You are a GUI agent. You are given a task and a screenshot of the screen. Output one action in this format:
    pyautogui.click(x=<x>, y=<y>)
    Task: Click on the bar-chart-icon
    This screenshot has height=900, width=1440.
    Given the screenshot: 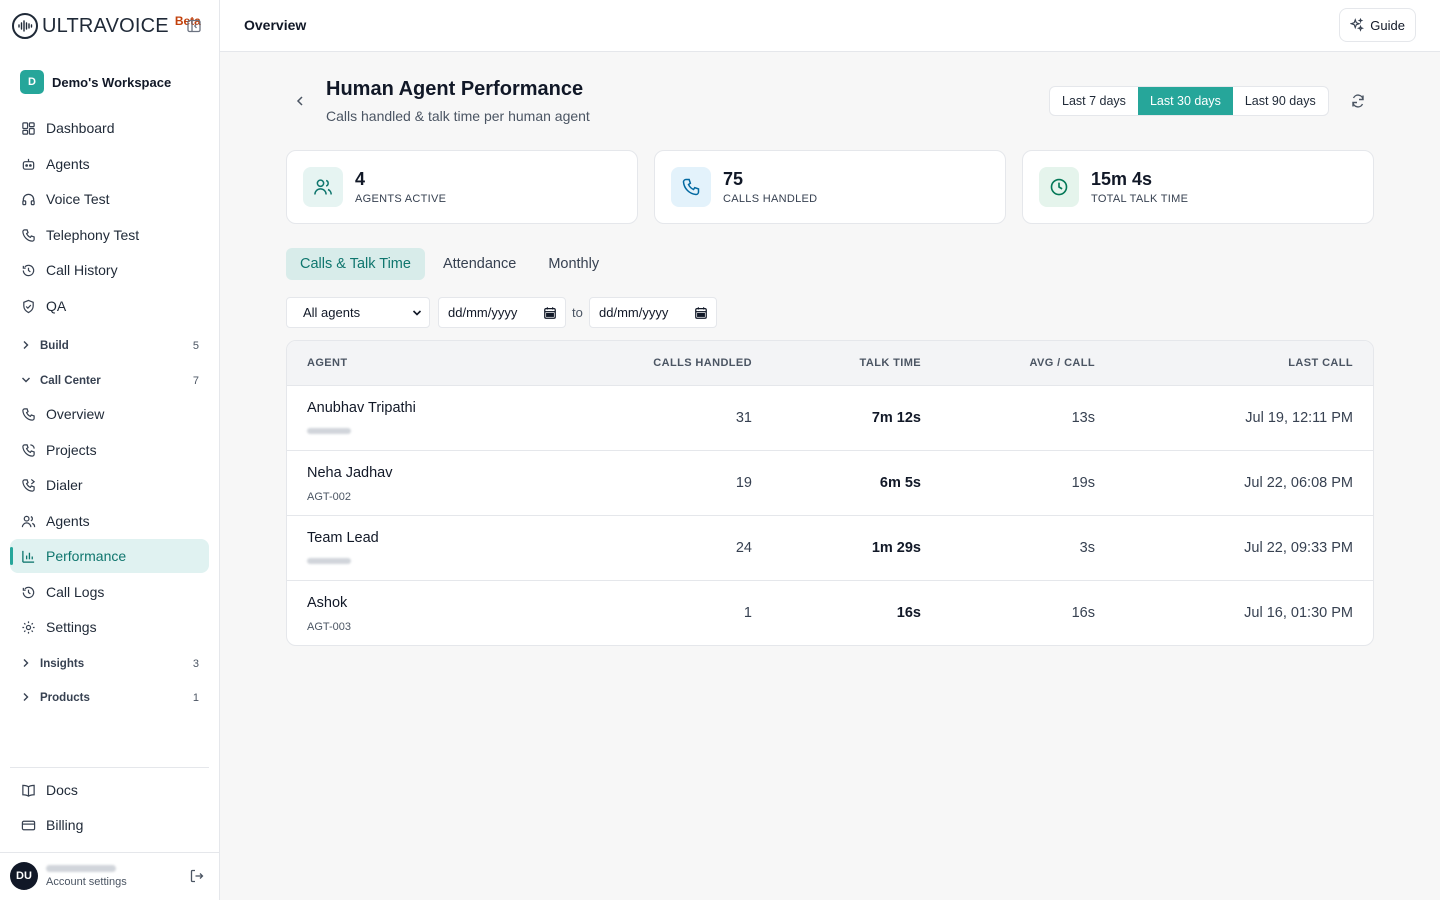 What is the action you would take?
    pyautogui.click(x=28, y=556)
    